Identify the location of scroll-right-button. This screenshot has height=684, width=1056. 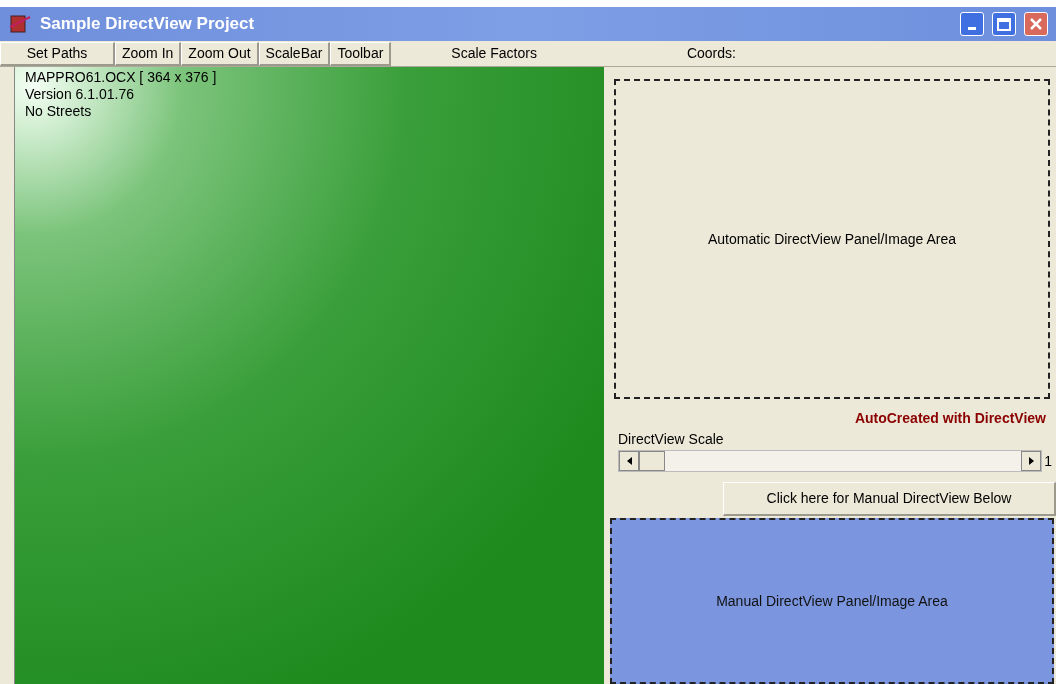
(1031, 461).